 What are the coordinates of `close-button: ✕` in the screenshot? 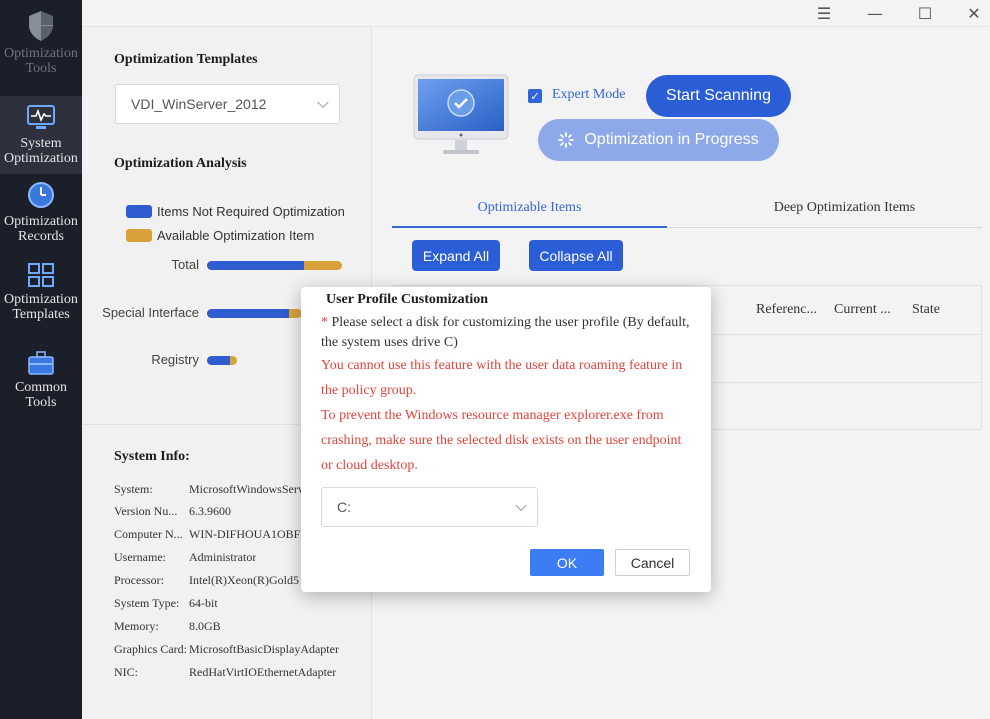 It's located at (974, 13).